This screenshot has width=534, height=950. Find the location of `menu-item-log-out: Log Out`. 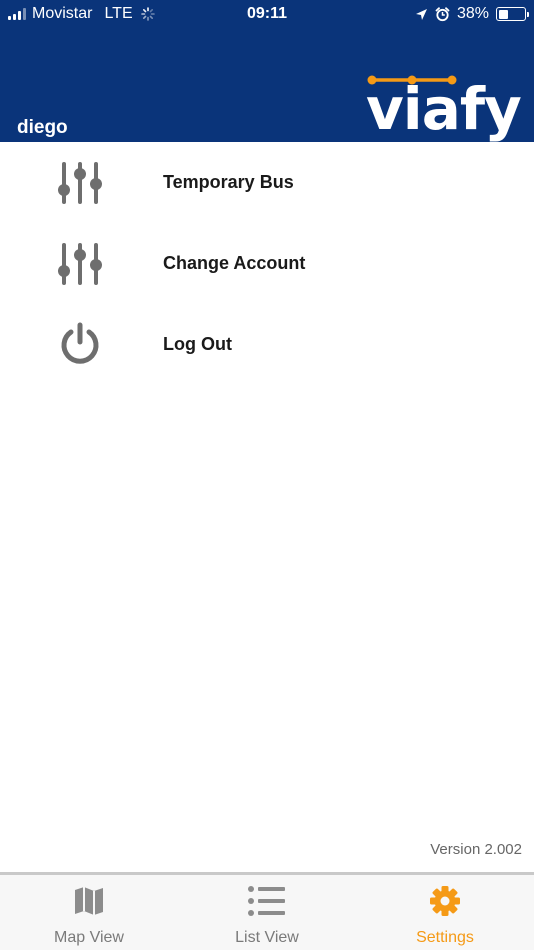

menu-item-log-out: Log Out is located at coordinates (267, 344).